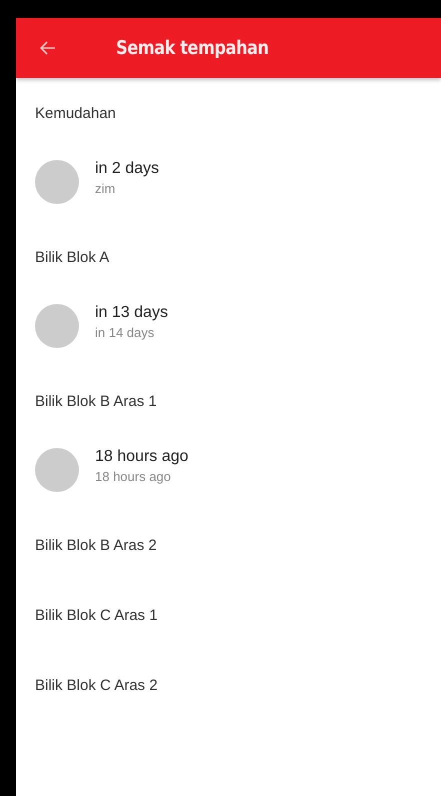 This screenshot has height=796, width=441. What do you see at coordinates (76, 114) in the screenshot?
I see `section-heading: Kemudahan` at bounding box center [76, 114].